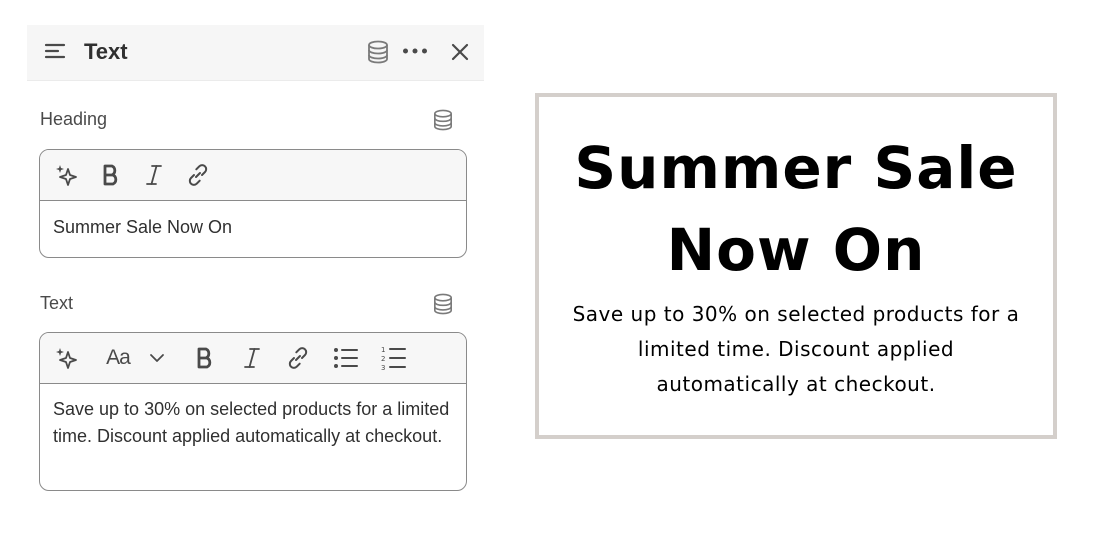 The width and height of the screenshot is (1094, 533). I want to click on heading-toolbar, so click(253, 175).